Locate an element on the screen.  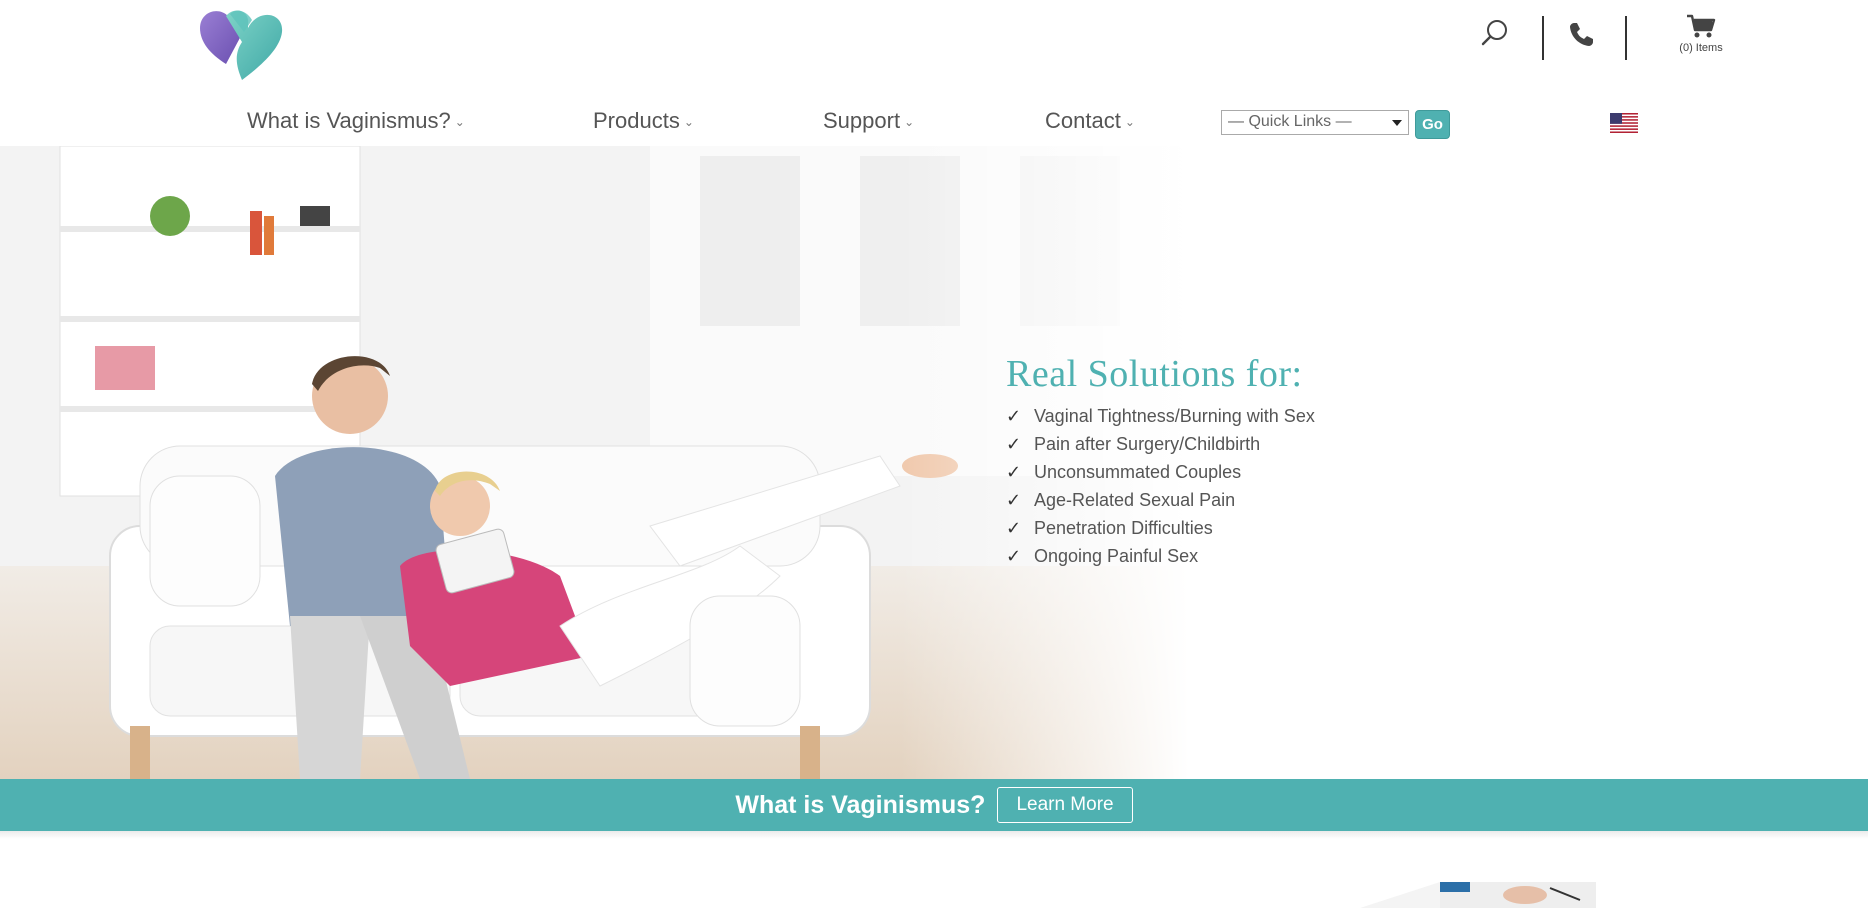
go-button: Go is located at coordinates (1432, 124).